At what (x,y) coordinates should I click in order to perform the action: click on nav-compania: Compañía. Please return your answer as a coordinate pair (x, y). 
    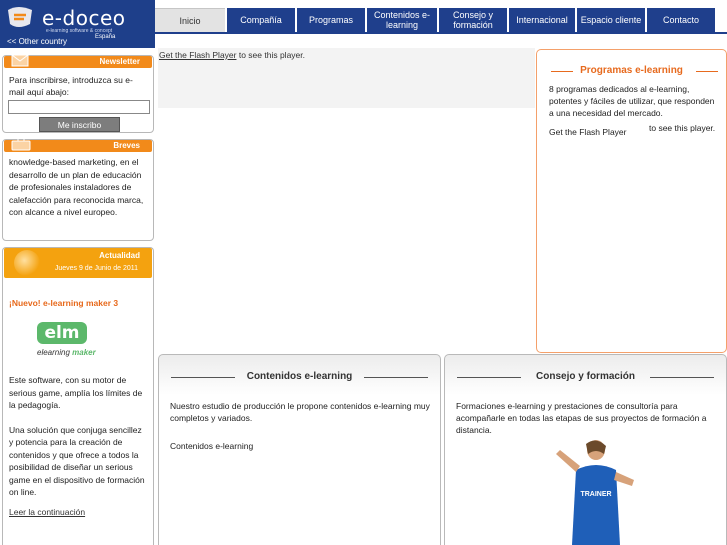
    Looking at the image, I should click on (261, 20).